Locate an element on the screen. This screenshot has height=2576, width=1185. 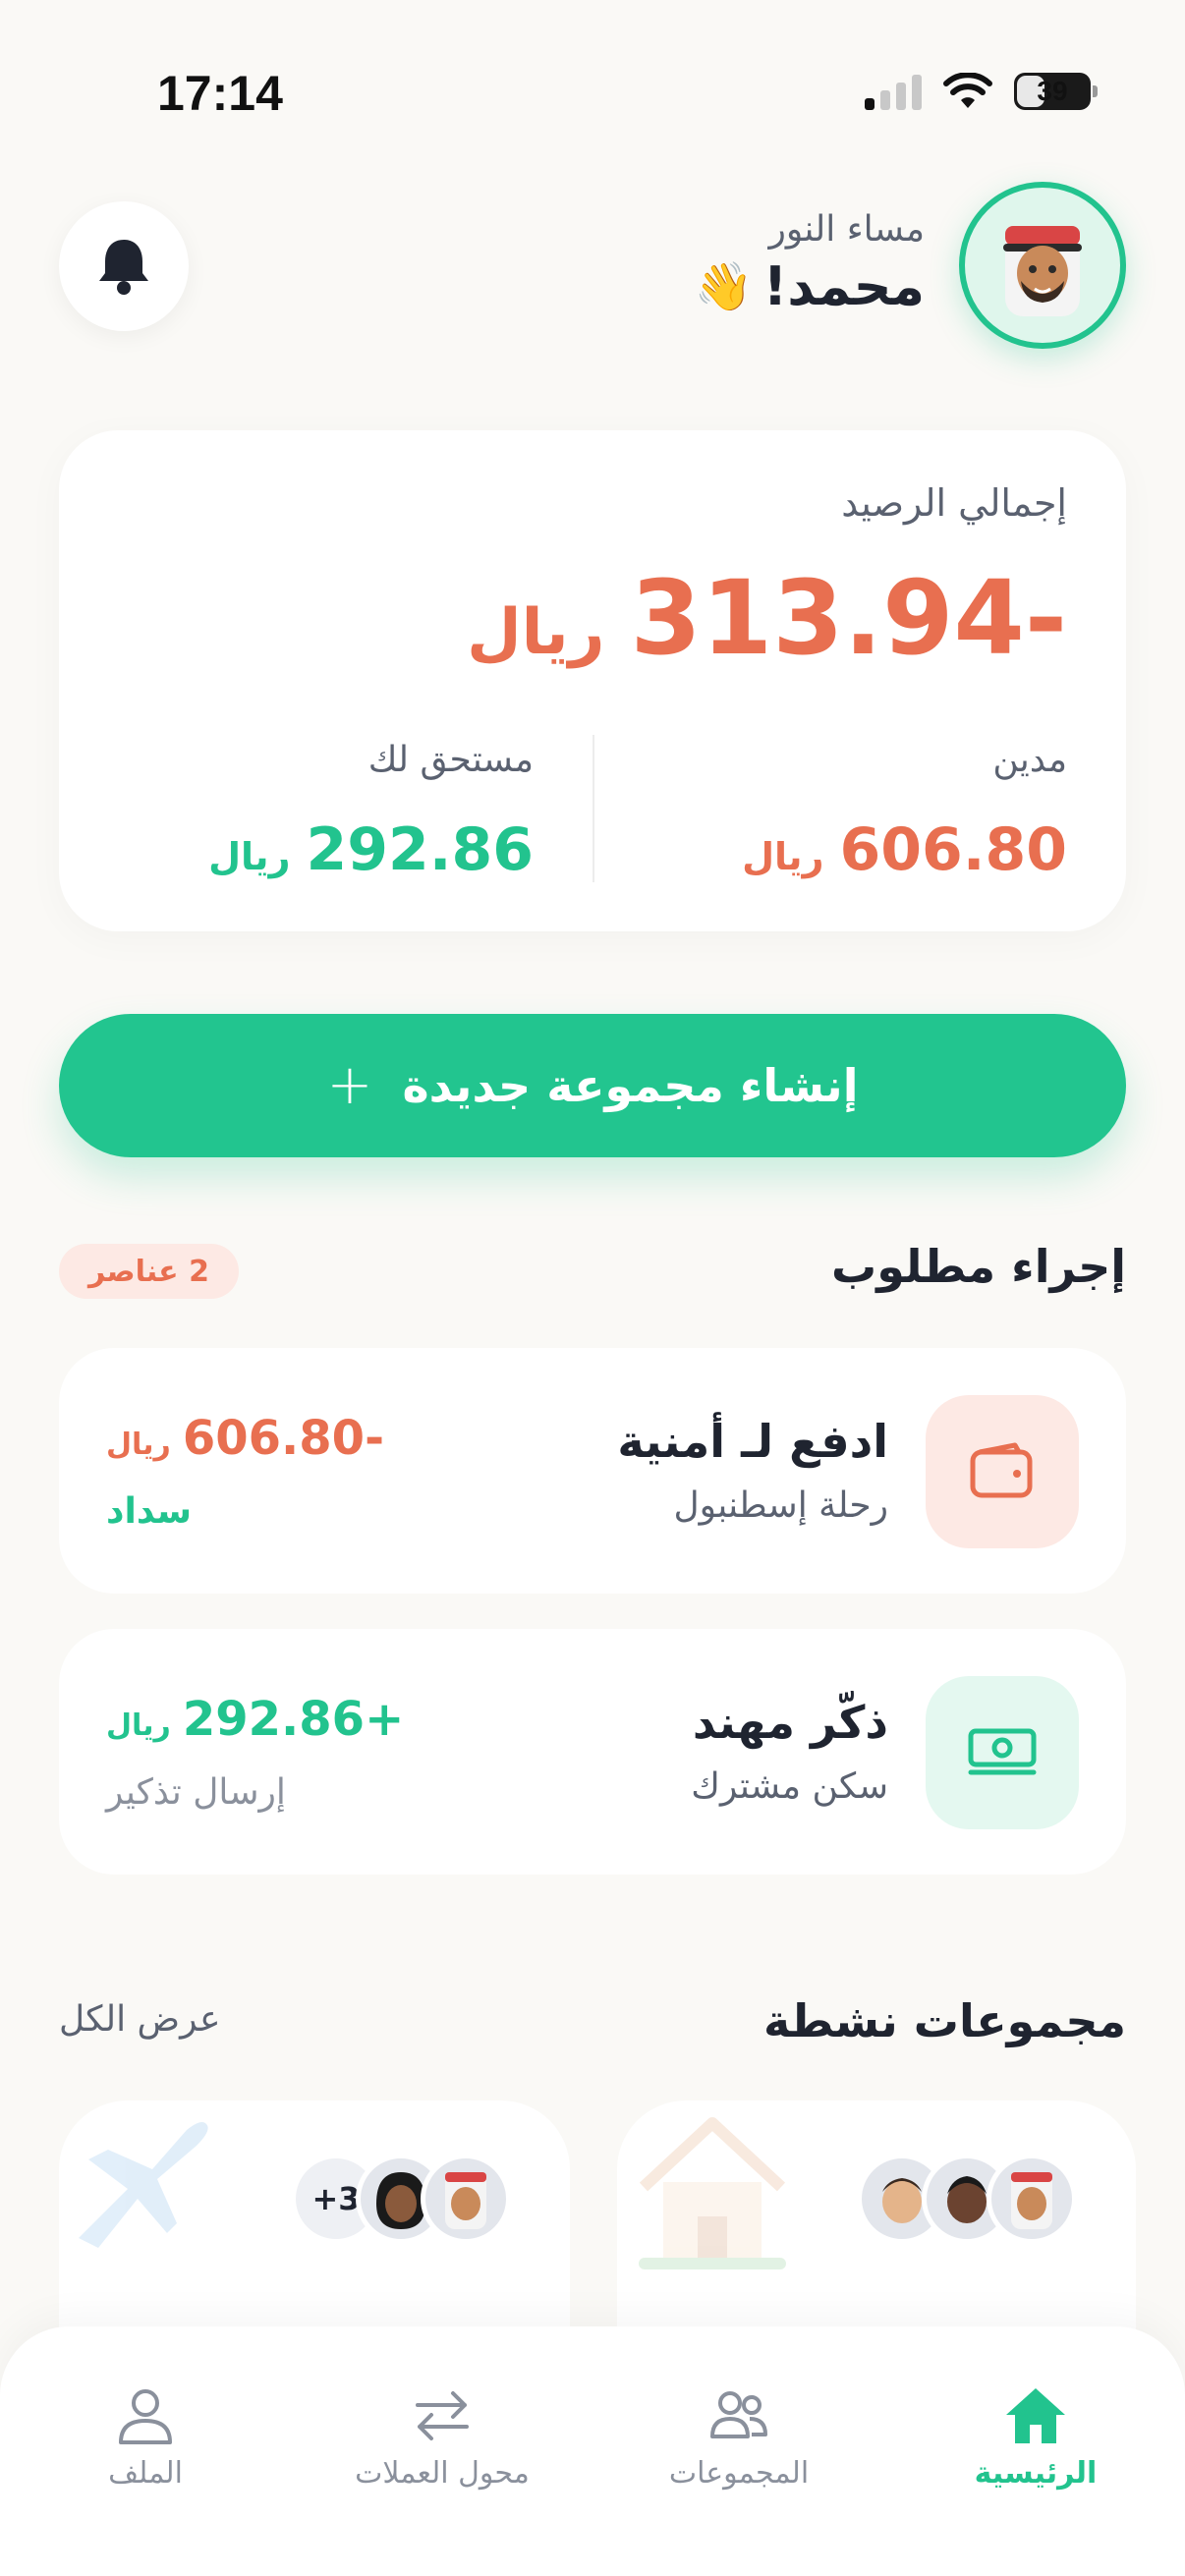
divider is located at coordinates (593, 808).